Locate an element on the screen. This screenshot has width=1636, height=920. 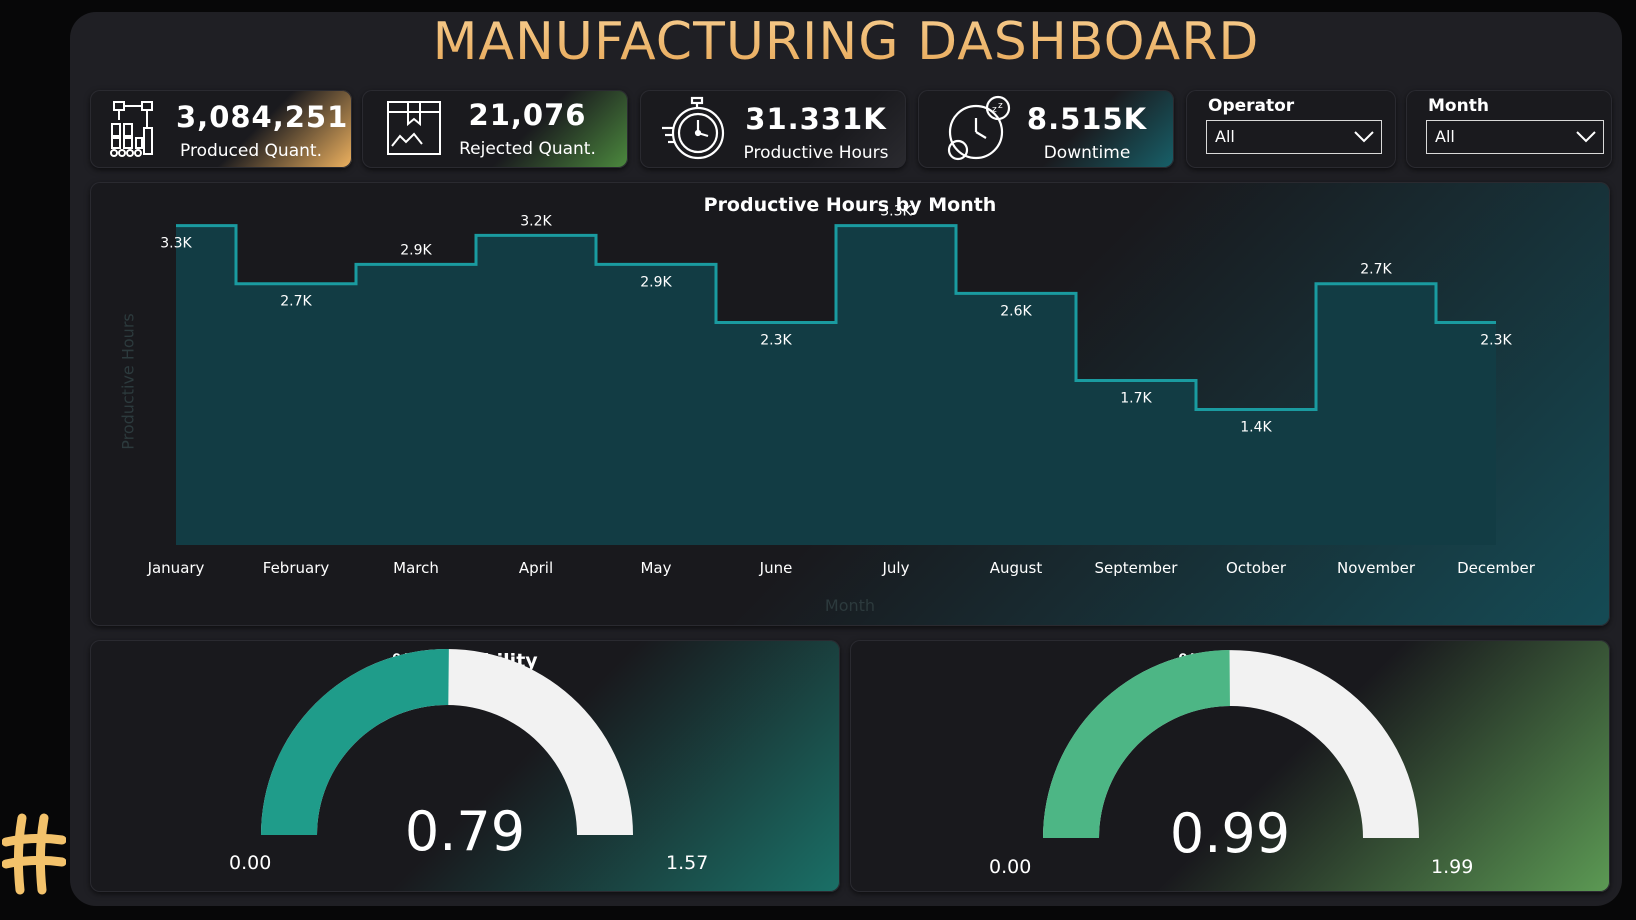
operator-dropdown: All is located at coordinates (1294, 137).